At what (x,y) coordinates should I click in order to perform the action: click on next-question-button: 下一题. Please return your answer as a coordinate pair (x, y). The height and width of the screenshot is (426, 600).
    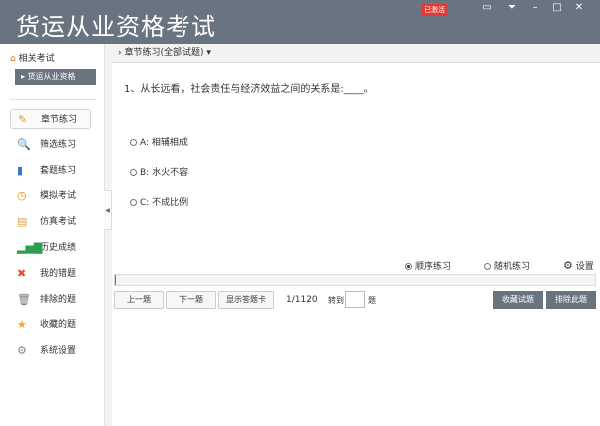
    Looking at the image, I should click on (191, 300).